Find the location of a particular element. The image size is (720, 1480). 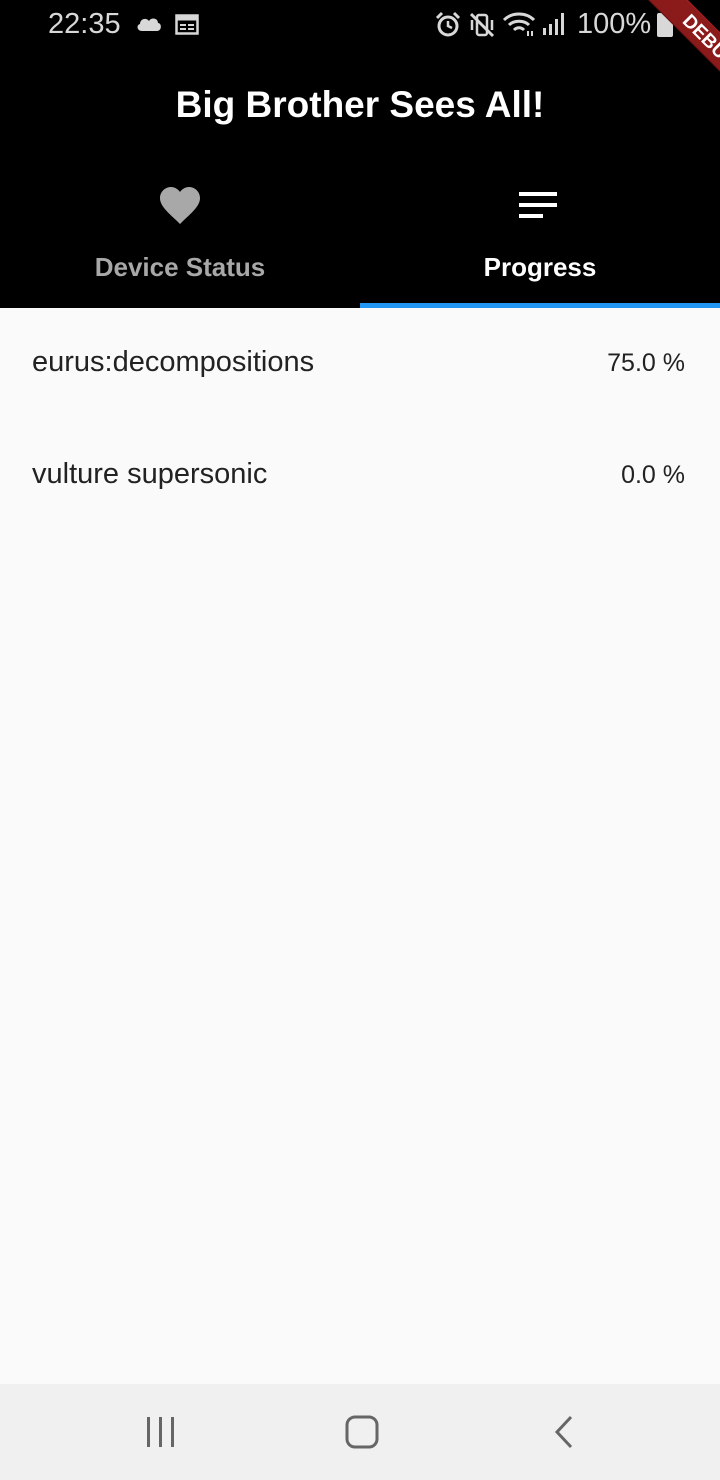

list-item: vulture supersonic 0.0 % is located at coordinates (360, 476).